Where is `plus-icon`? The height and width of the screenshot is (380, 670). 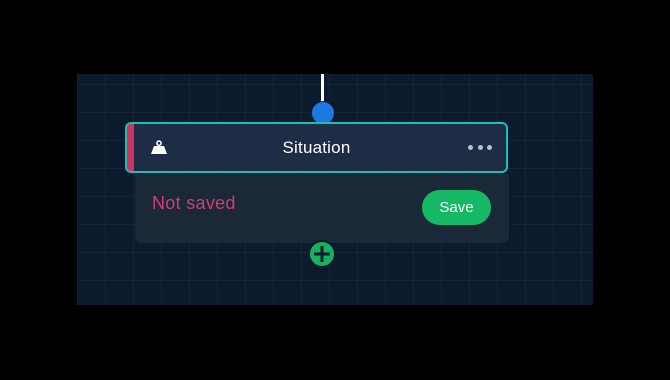 plus-icon is located at coordinates (322, 254).